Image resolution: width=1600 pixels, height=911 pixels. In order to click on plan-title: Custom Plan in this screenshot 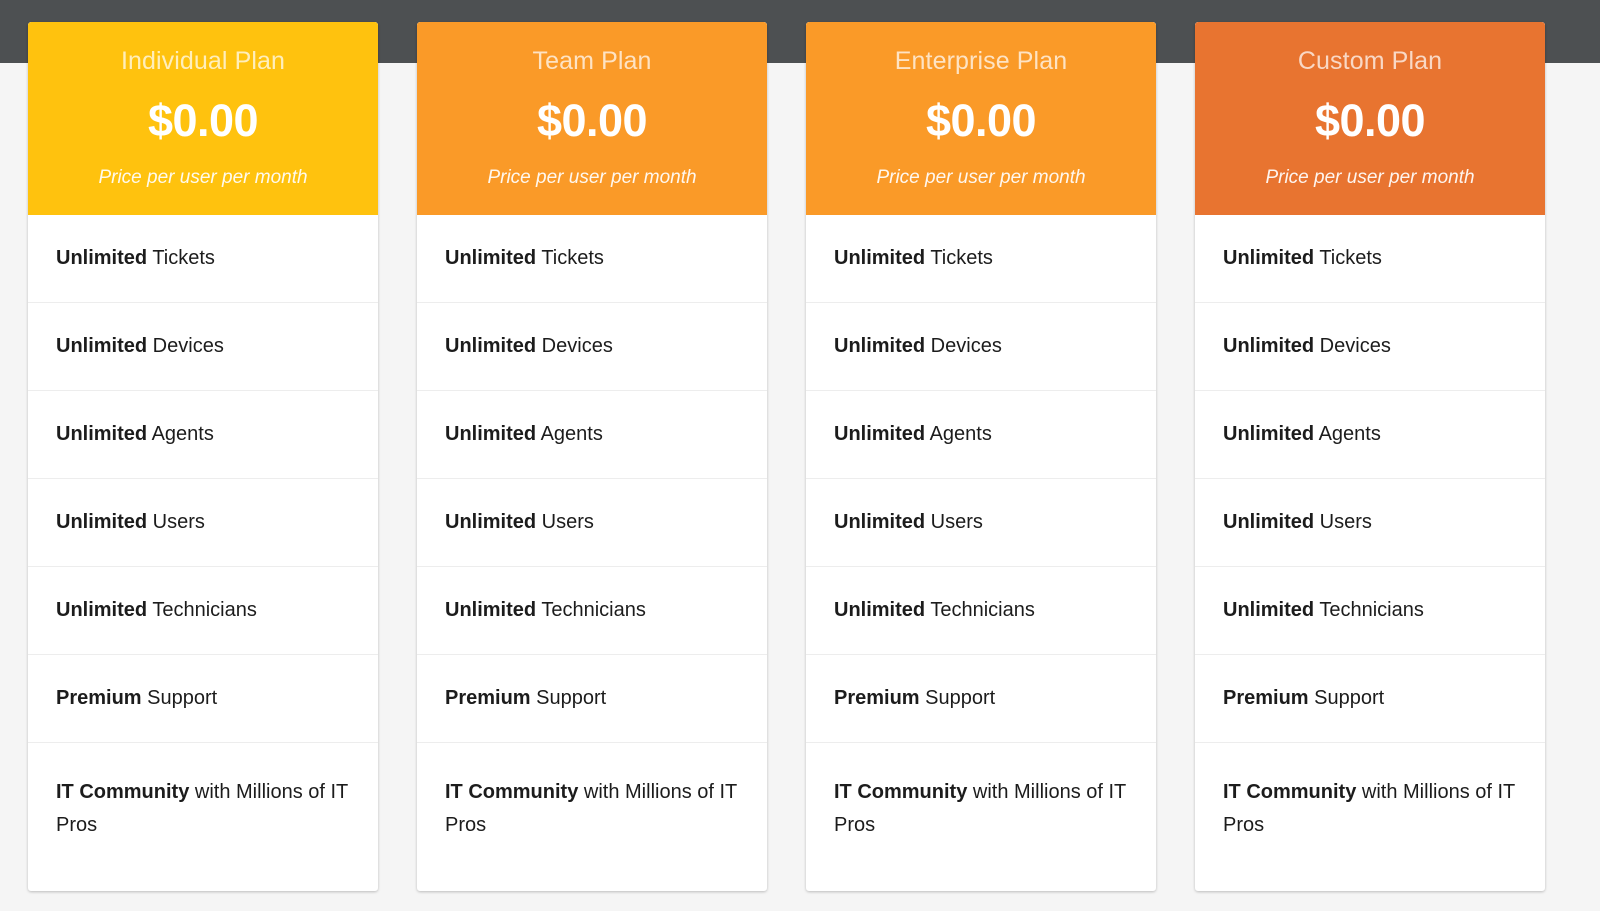, I will do `click(1370, 61)`.